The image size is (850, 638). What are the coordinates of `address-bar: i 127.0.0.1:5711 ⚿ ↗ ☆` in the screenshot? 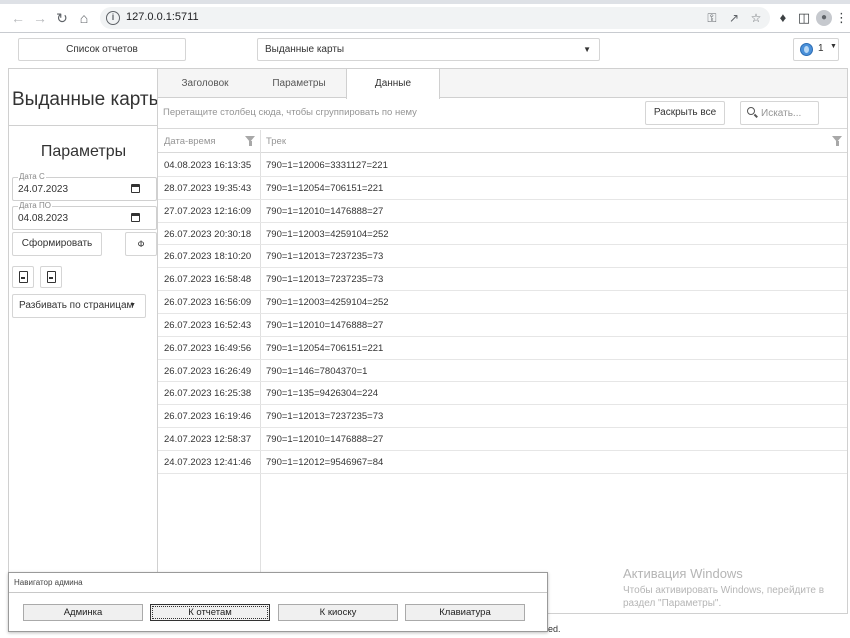 It's located at (435, 18).